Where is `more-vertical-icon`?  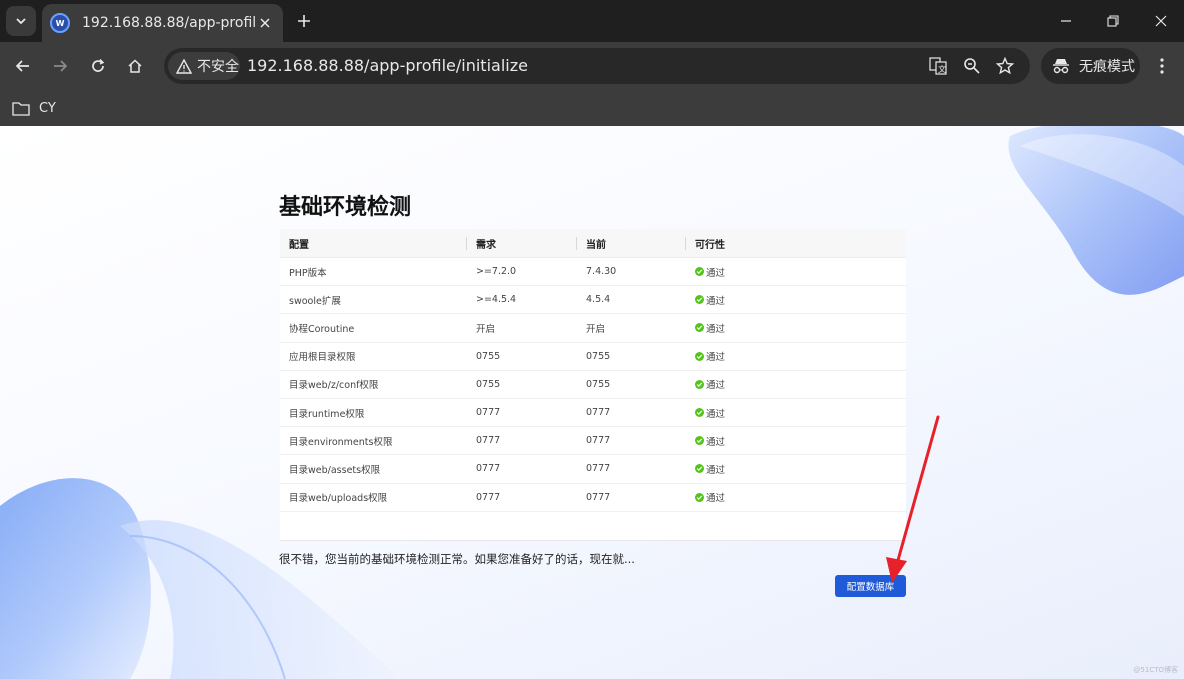
more-vertical-icon is located at coordinates (1162, 66).